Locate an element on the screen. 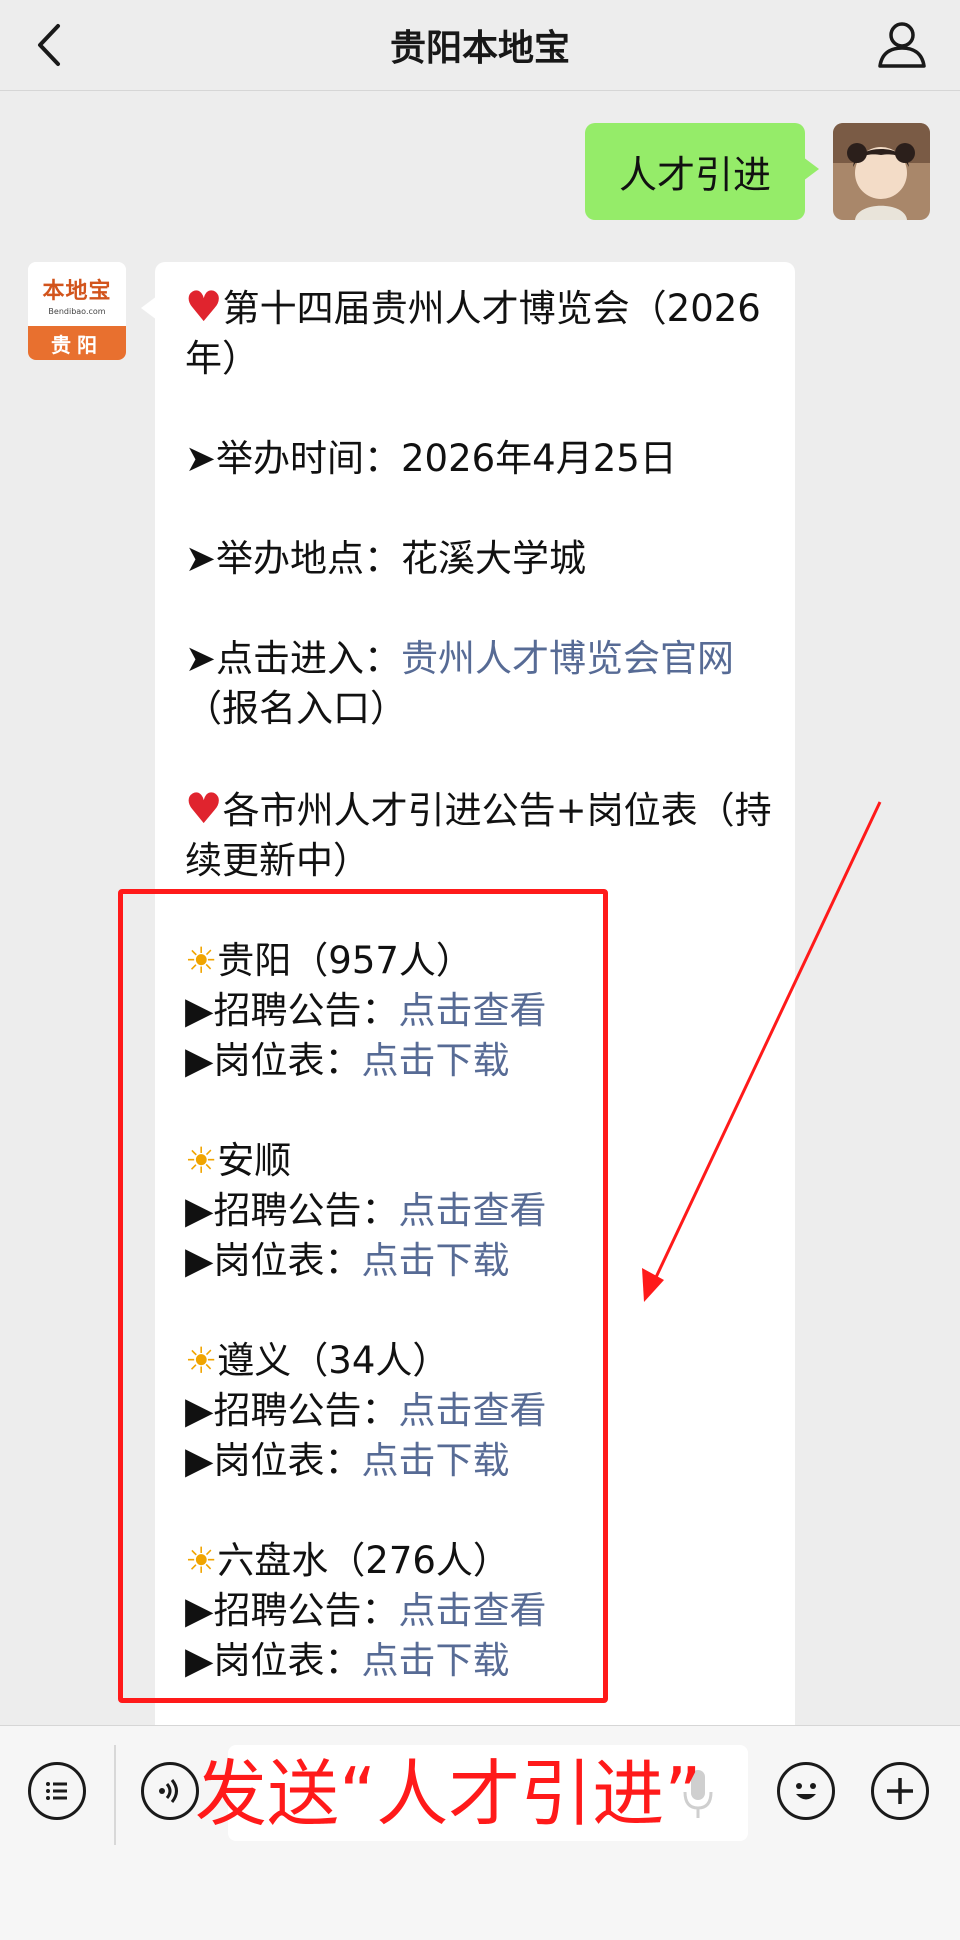 The width and height of the screenshot is (960, 1940). place-value: 花溪大学城 is located at coordinates (494, 558).